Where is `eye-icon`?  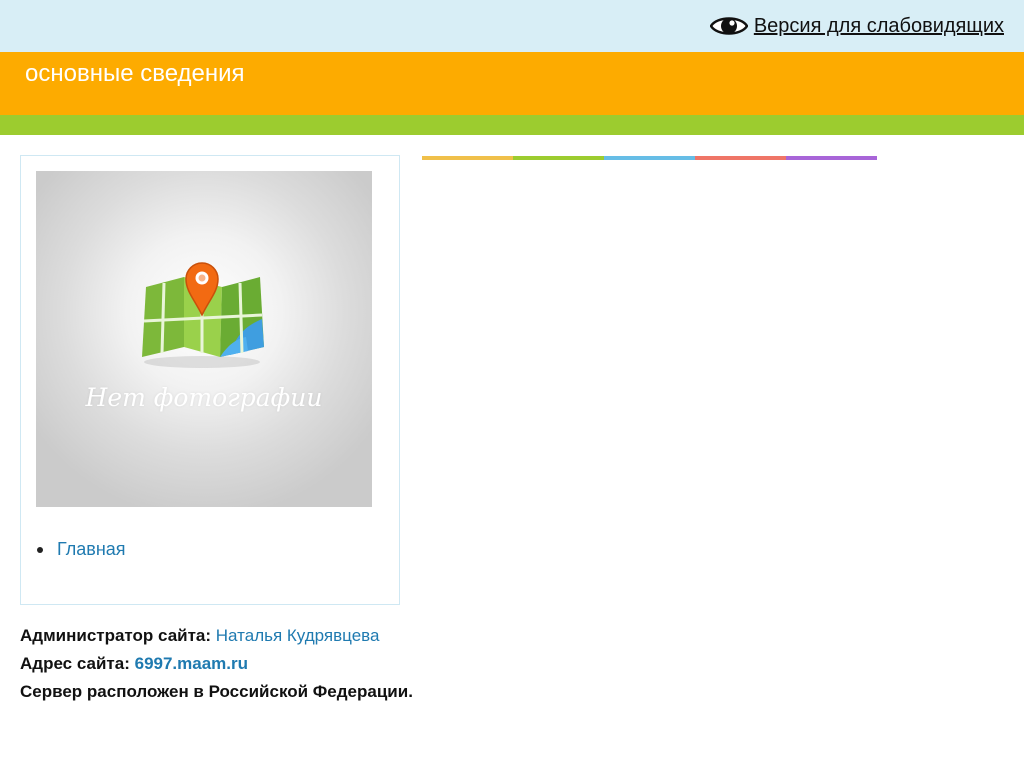
eye-icon is located at coordinates (728, 26).